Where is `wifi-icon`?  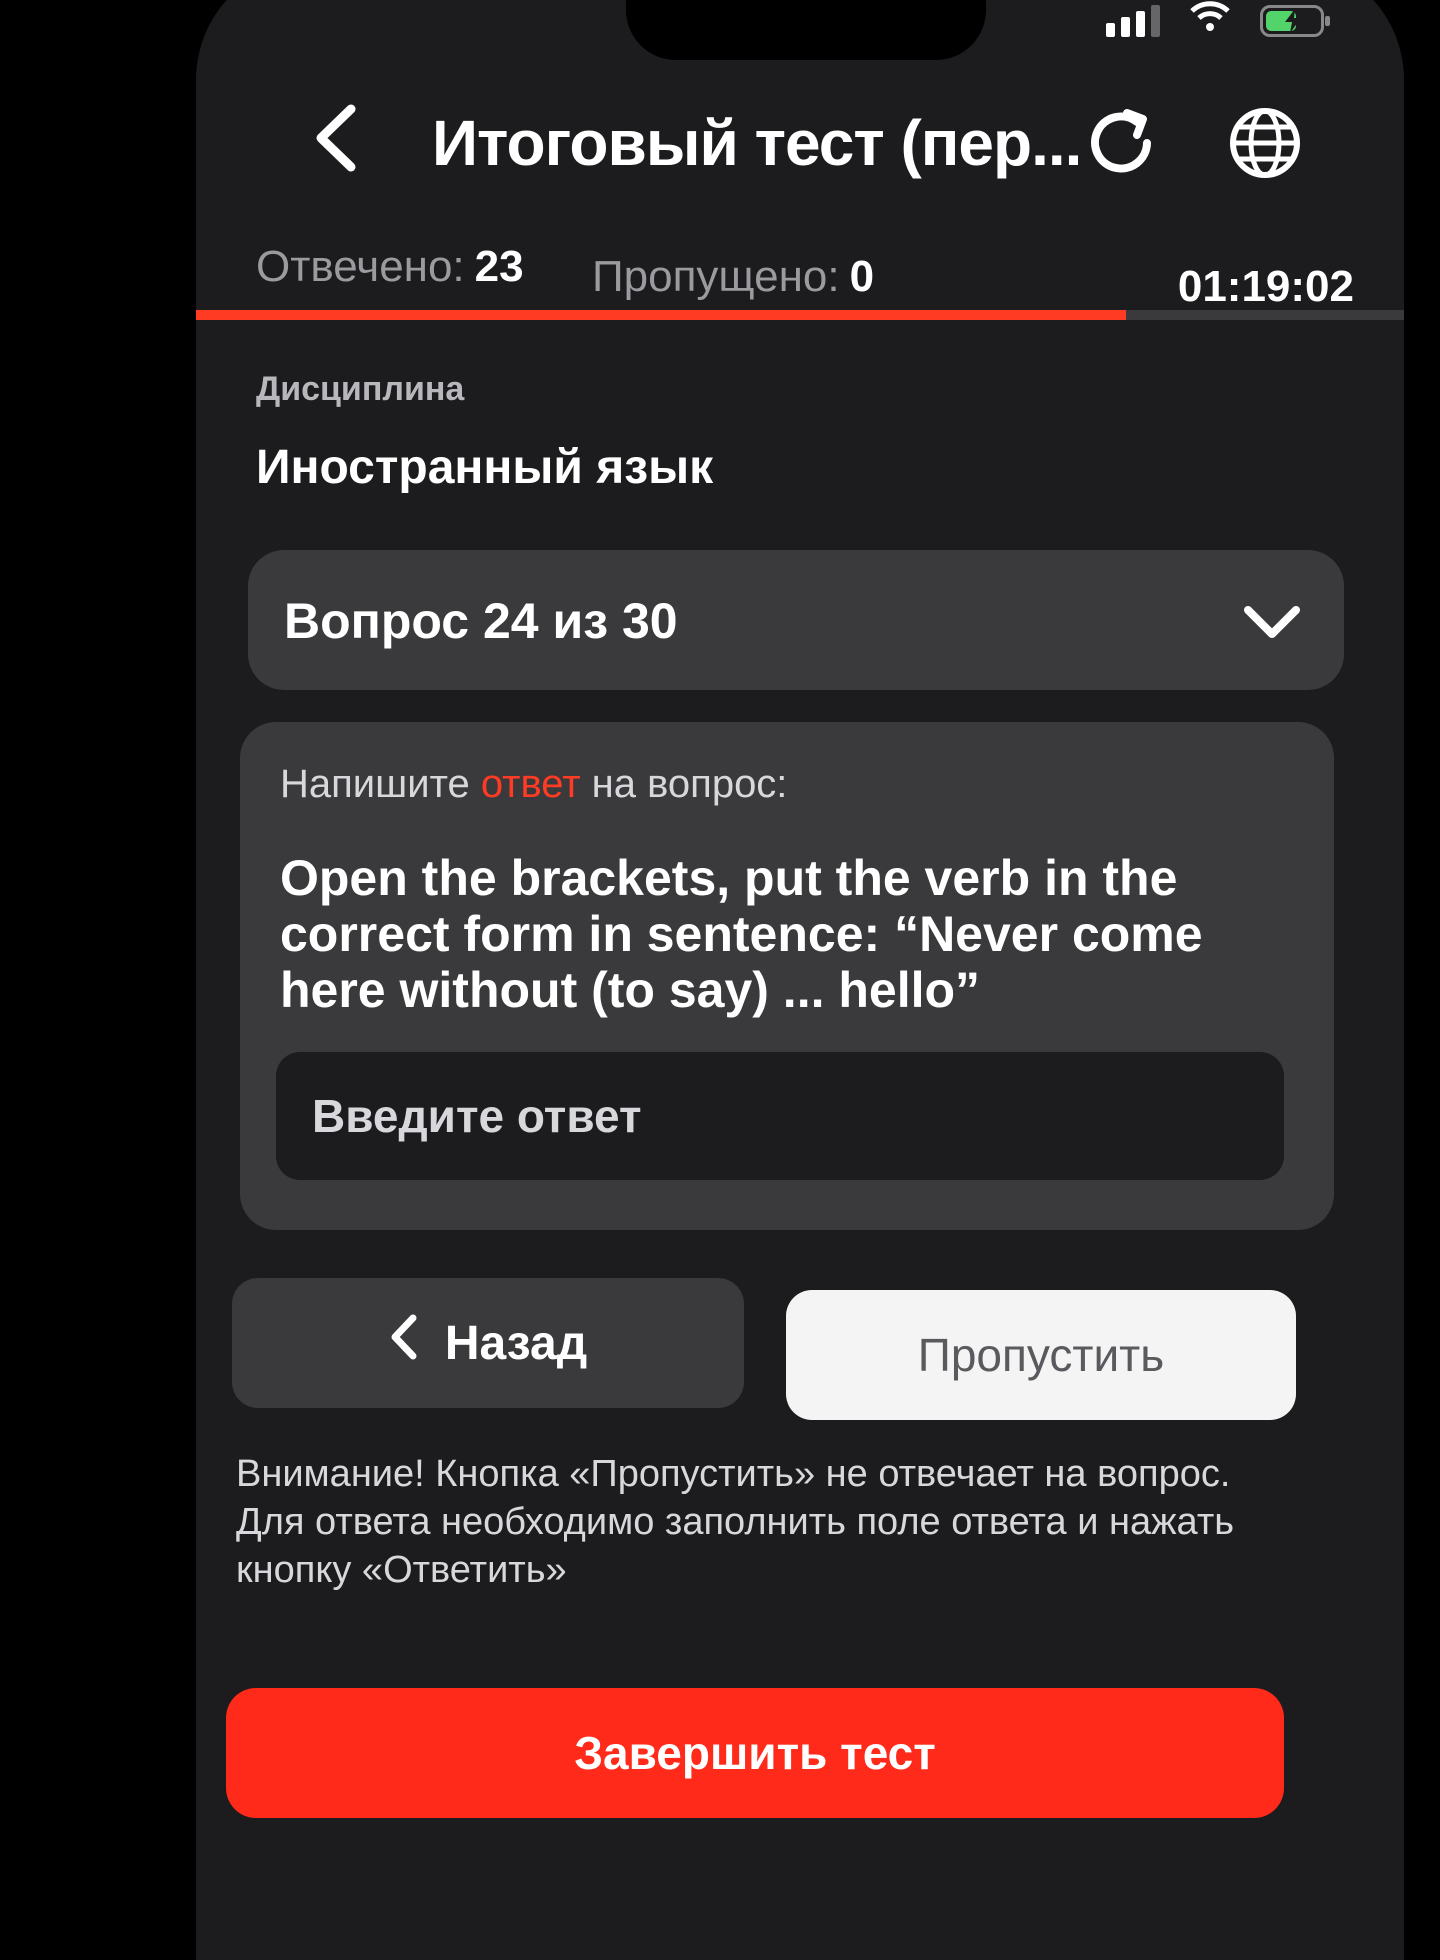 wifi-icon is located at coordinates (1210, 18).